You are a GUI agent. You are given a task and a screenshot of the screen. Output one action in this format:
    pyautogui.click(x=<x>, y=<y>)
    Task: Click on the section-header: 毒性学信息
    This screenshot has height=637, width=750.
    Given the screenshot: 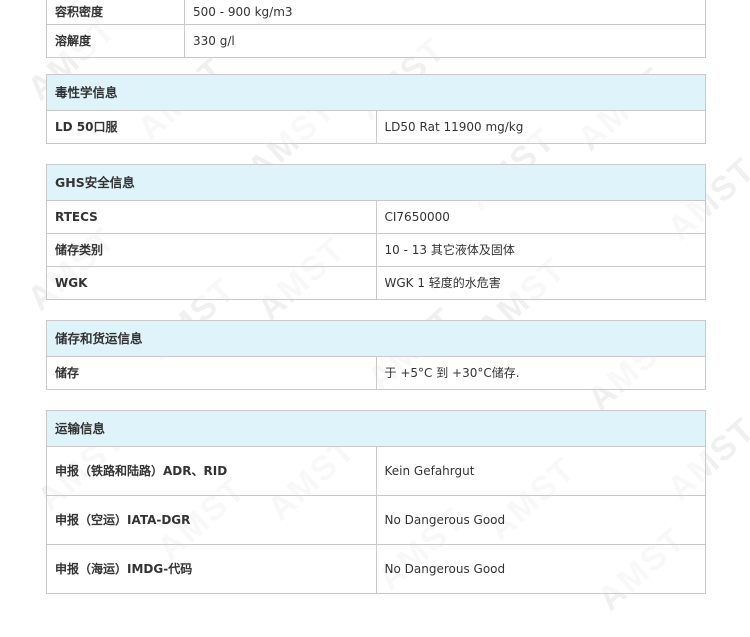 What is the action you would take?
    pyautogui.click(x=376, y=92)
    